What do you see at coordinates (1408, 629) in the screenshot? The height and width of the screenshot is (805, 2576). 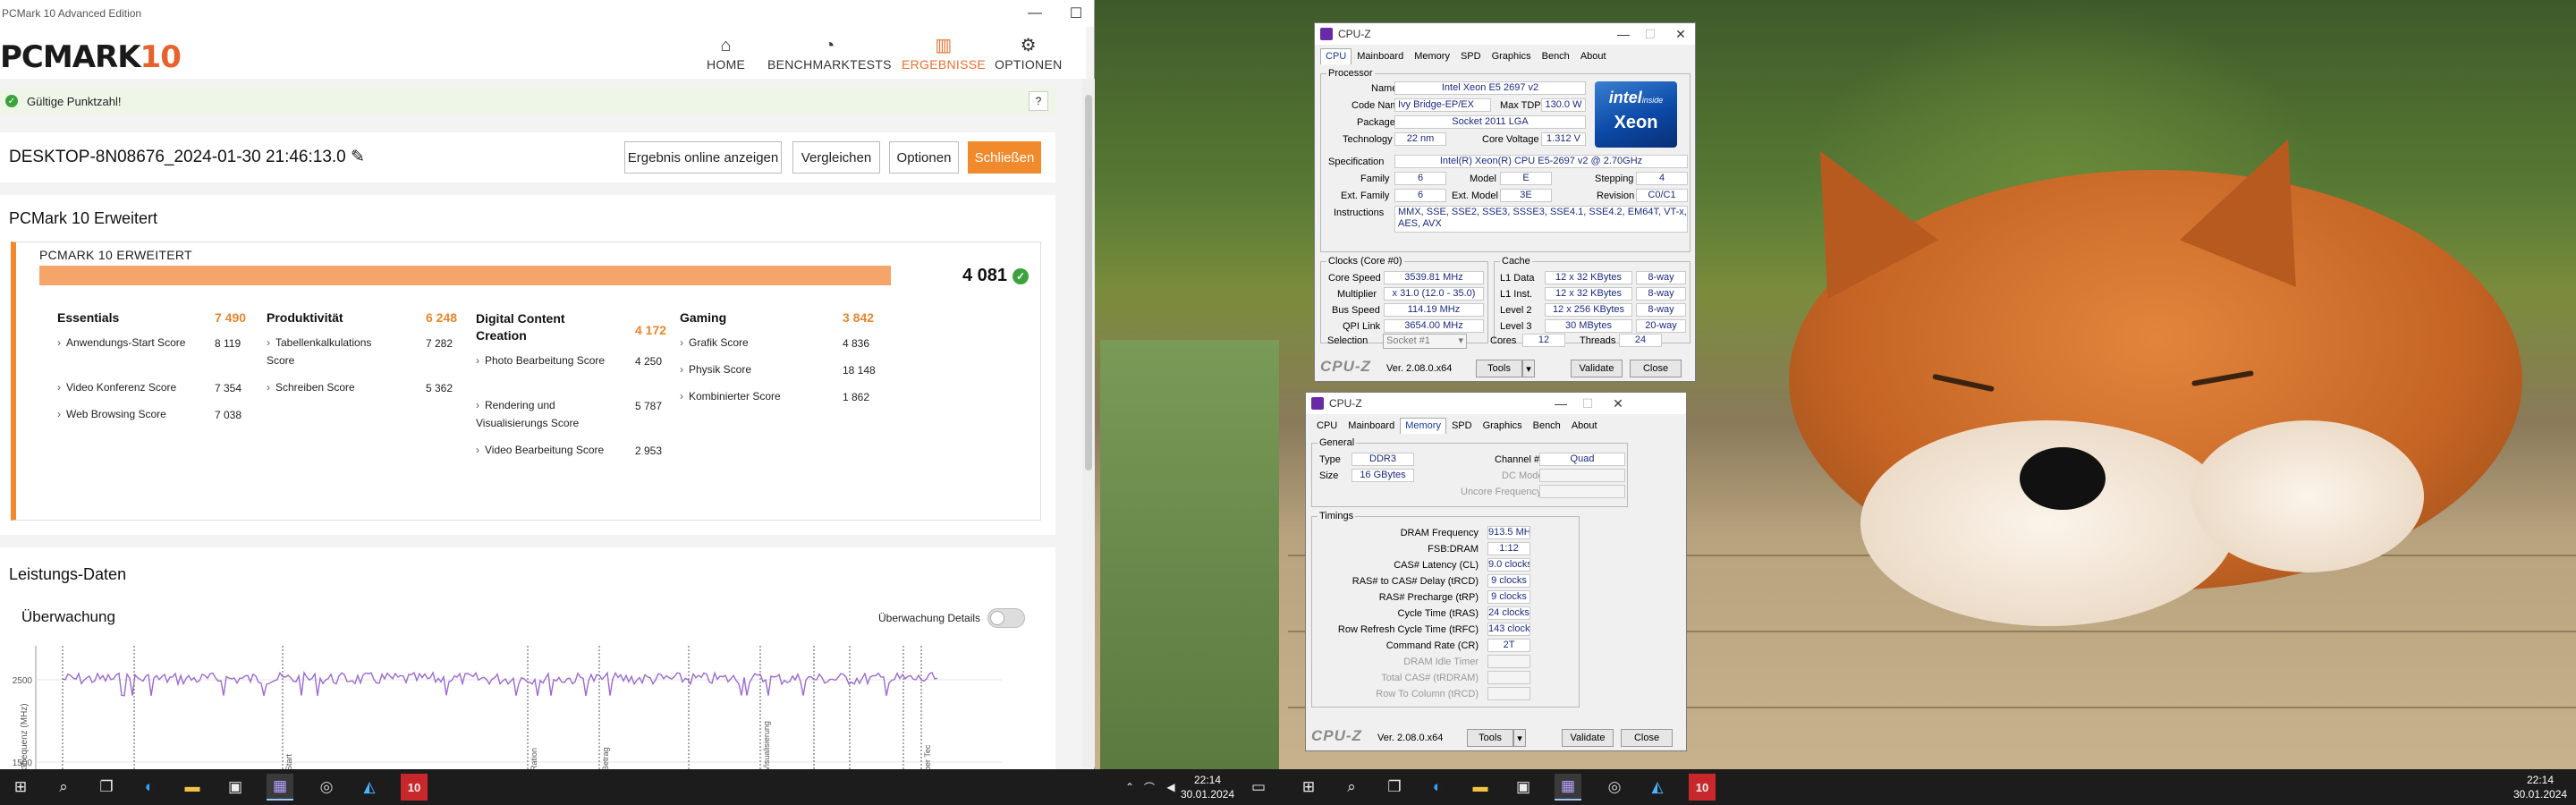 I see `timing-label: Row Refresh Cycle Time (tRFC)` at bounding box center [1408, 629].